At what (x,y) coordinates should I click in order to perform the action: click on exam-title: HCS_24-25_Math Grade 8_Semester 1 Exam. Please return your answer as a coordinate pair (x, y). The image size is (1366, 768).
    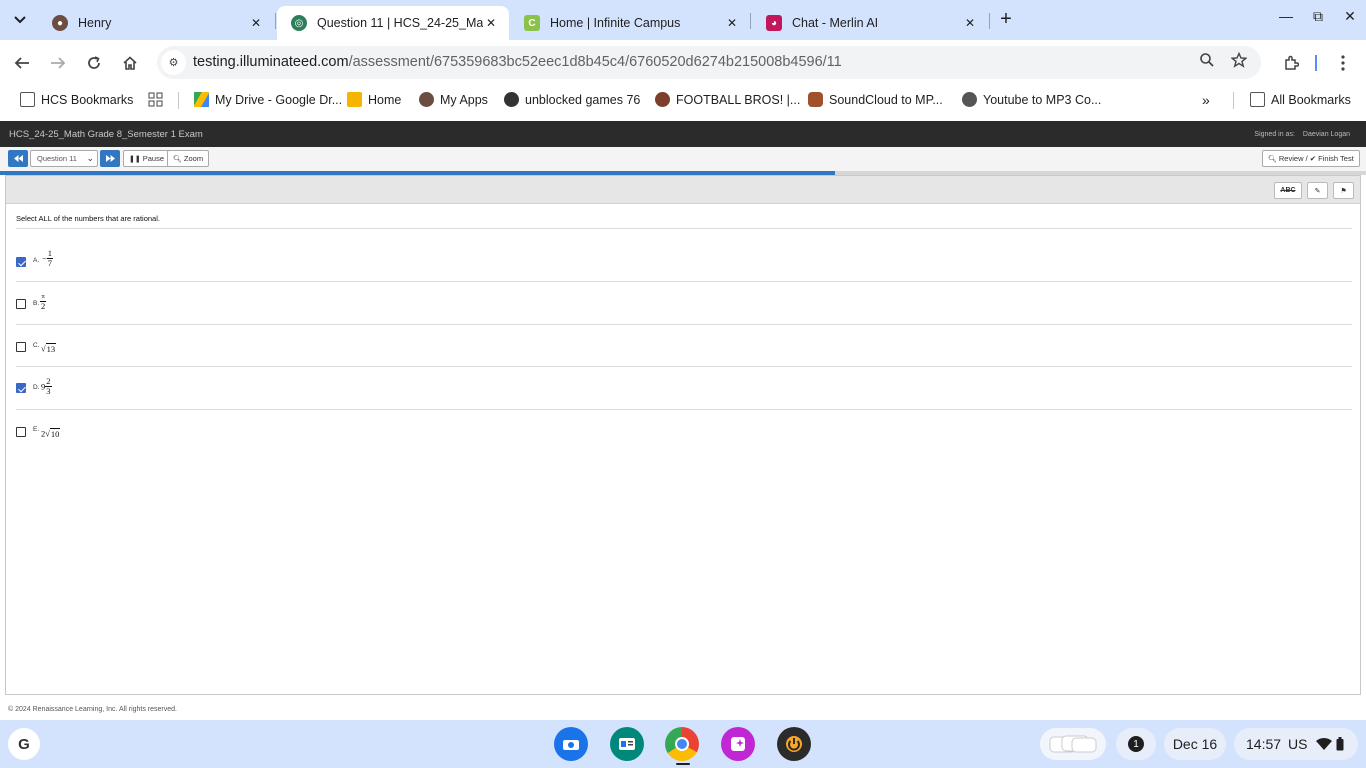
    Looking at the image, I should click on (106, 134).